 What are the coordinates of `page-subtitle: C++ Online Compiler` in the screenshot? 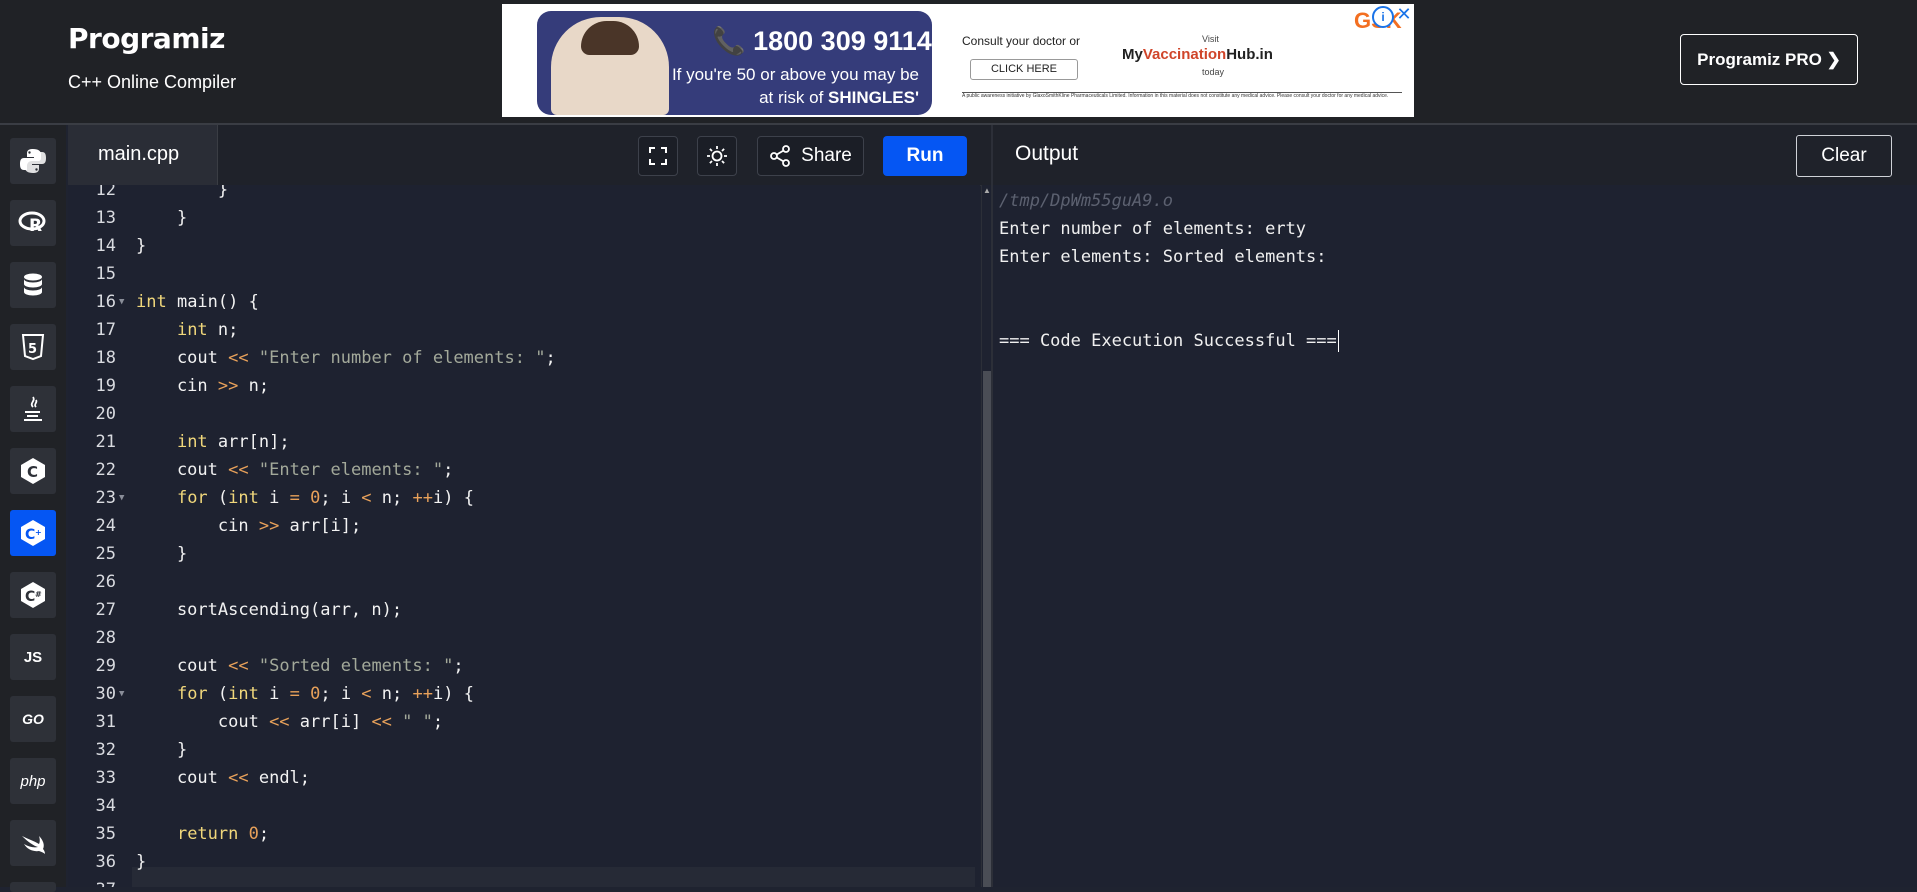 It's located at (152, 82).